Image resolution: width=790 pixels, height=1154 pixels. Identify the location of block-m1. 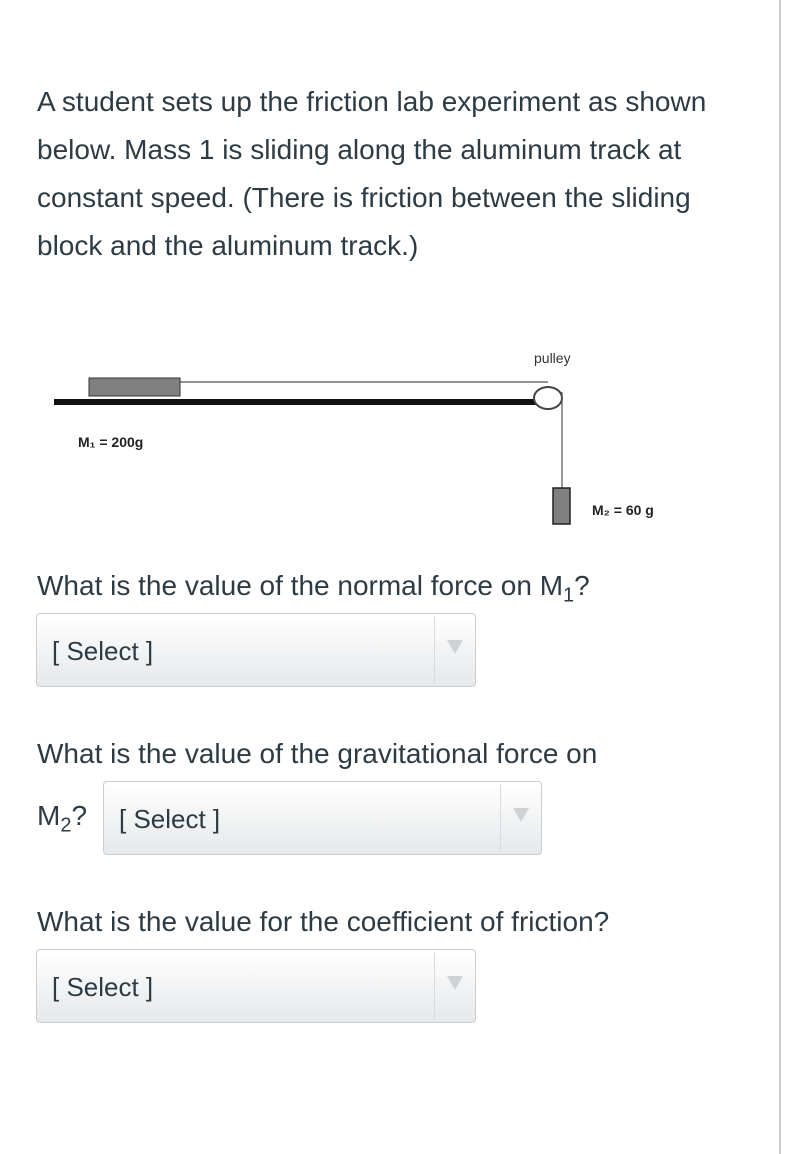
(134, 387).